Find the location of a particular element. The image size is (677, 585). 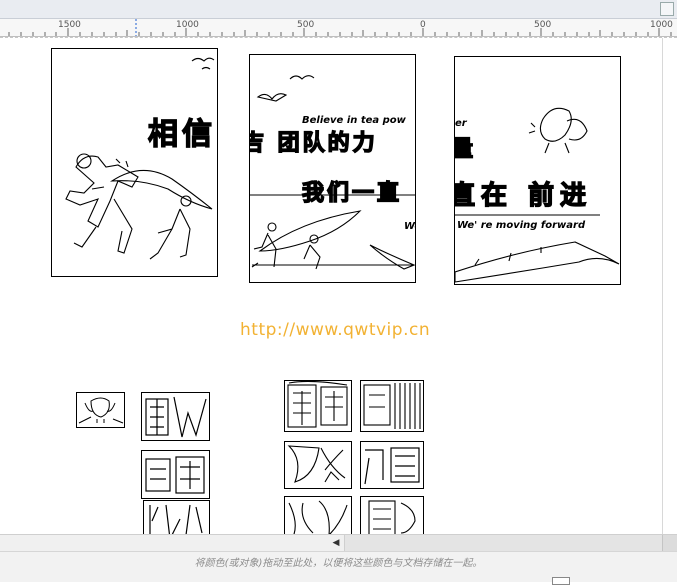

sheet3-caption: We' re moving forward is located at coordinates (521, 225).